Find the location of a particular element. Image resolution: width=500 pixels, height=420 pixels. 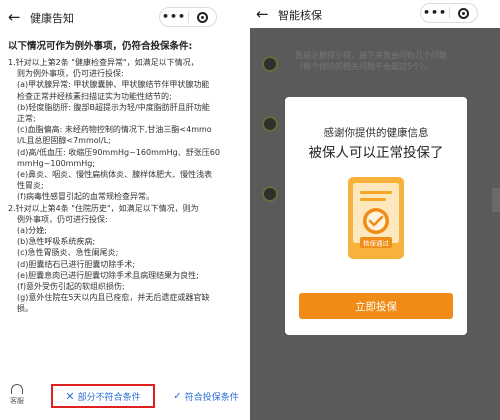

notice-line: 例外事项，仍可进行投保: is located at coordinates (62, 219).